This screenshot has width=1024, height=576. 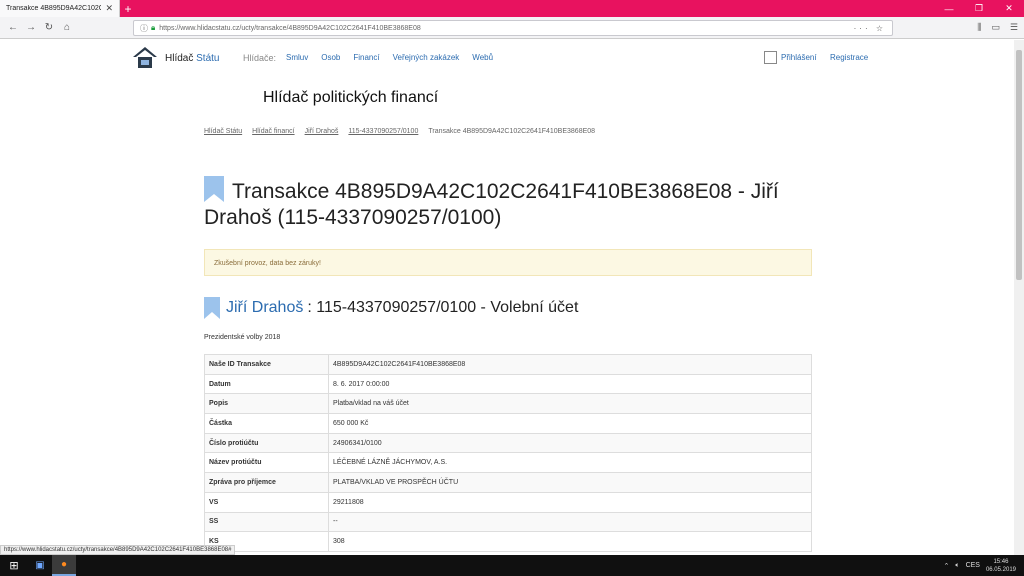 I want to click on nav-webu: Webů, so click(x=482, y=57).